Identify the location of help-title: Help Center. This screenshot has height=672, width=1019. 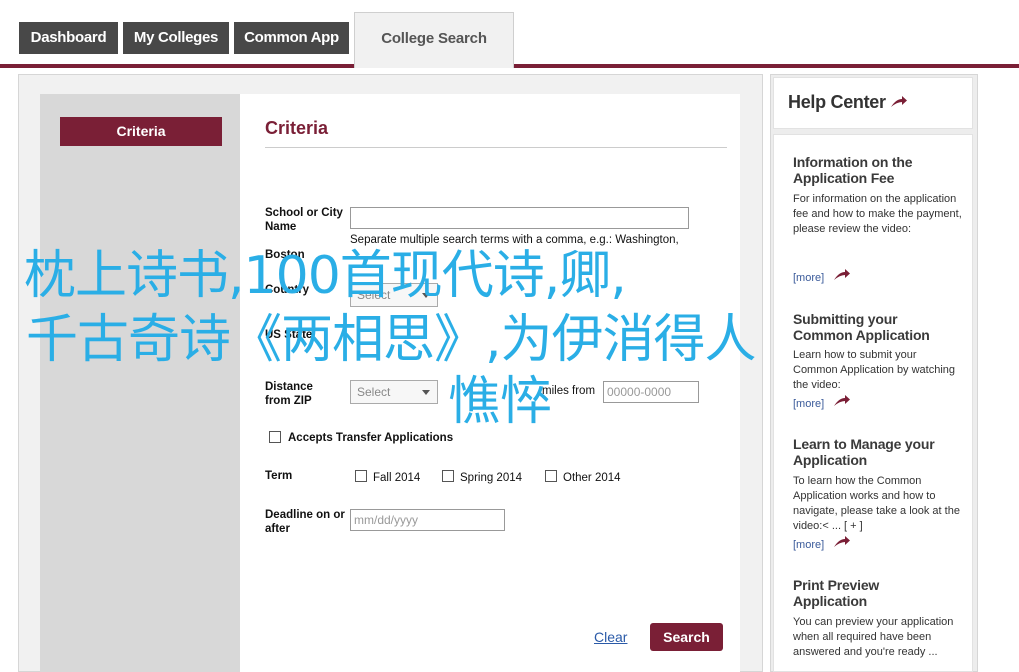
(848, 102).